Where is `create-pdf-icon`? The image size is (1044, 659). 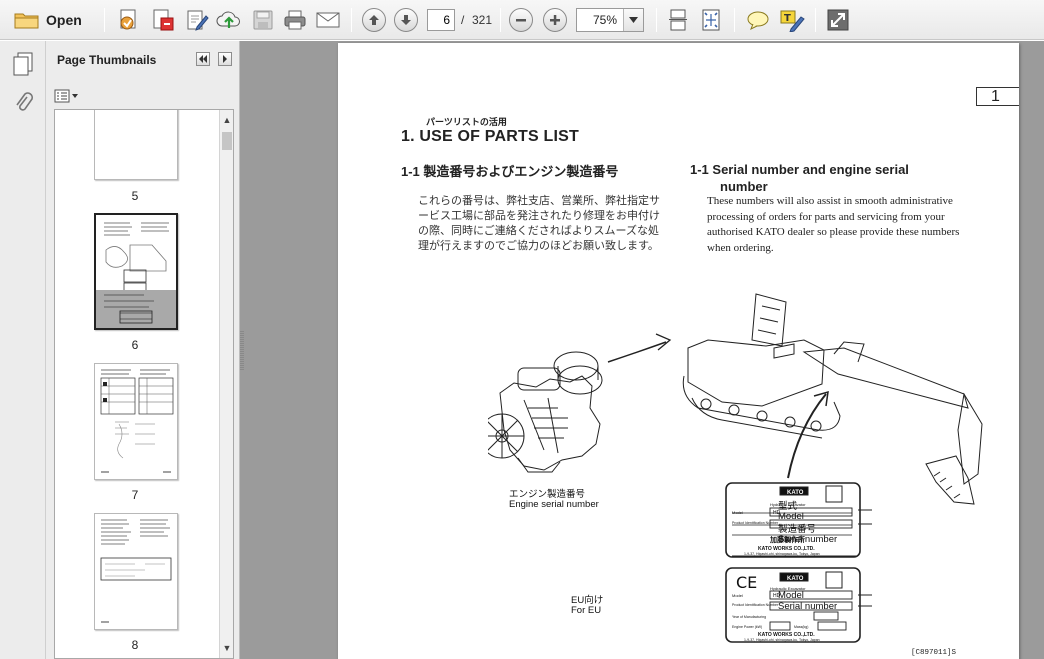
create-pdf-icon is located at coordinates (128, 19).